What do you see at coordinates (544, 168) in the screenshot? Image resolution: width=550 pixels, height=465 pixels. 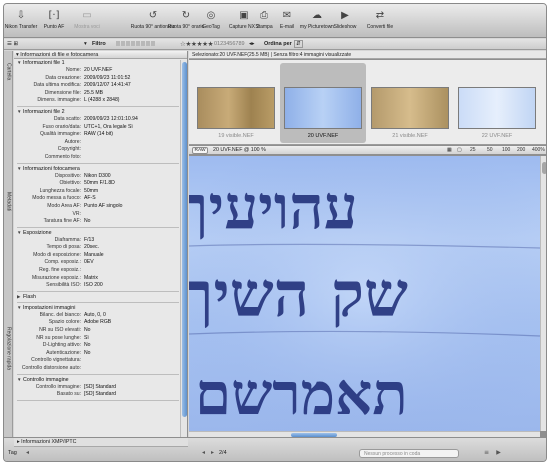 I see `viewer-vscroll-thumb` at bounding box center [544, 168].